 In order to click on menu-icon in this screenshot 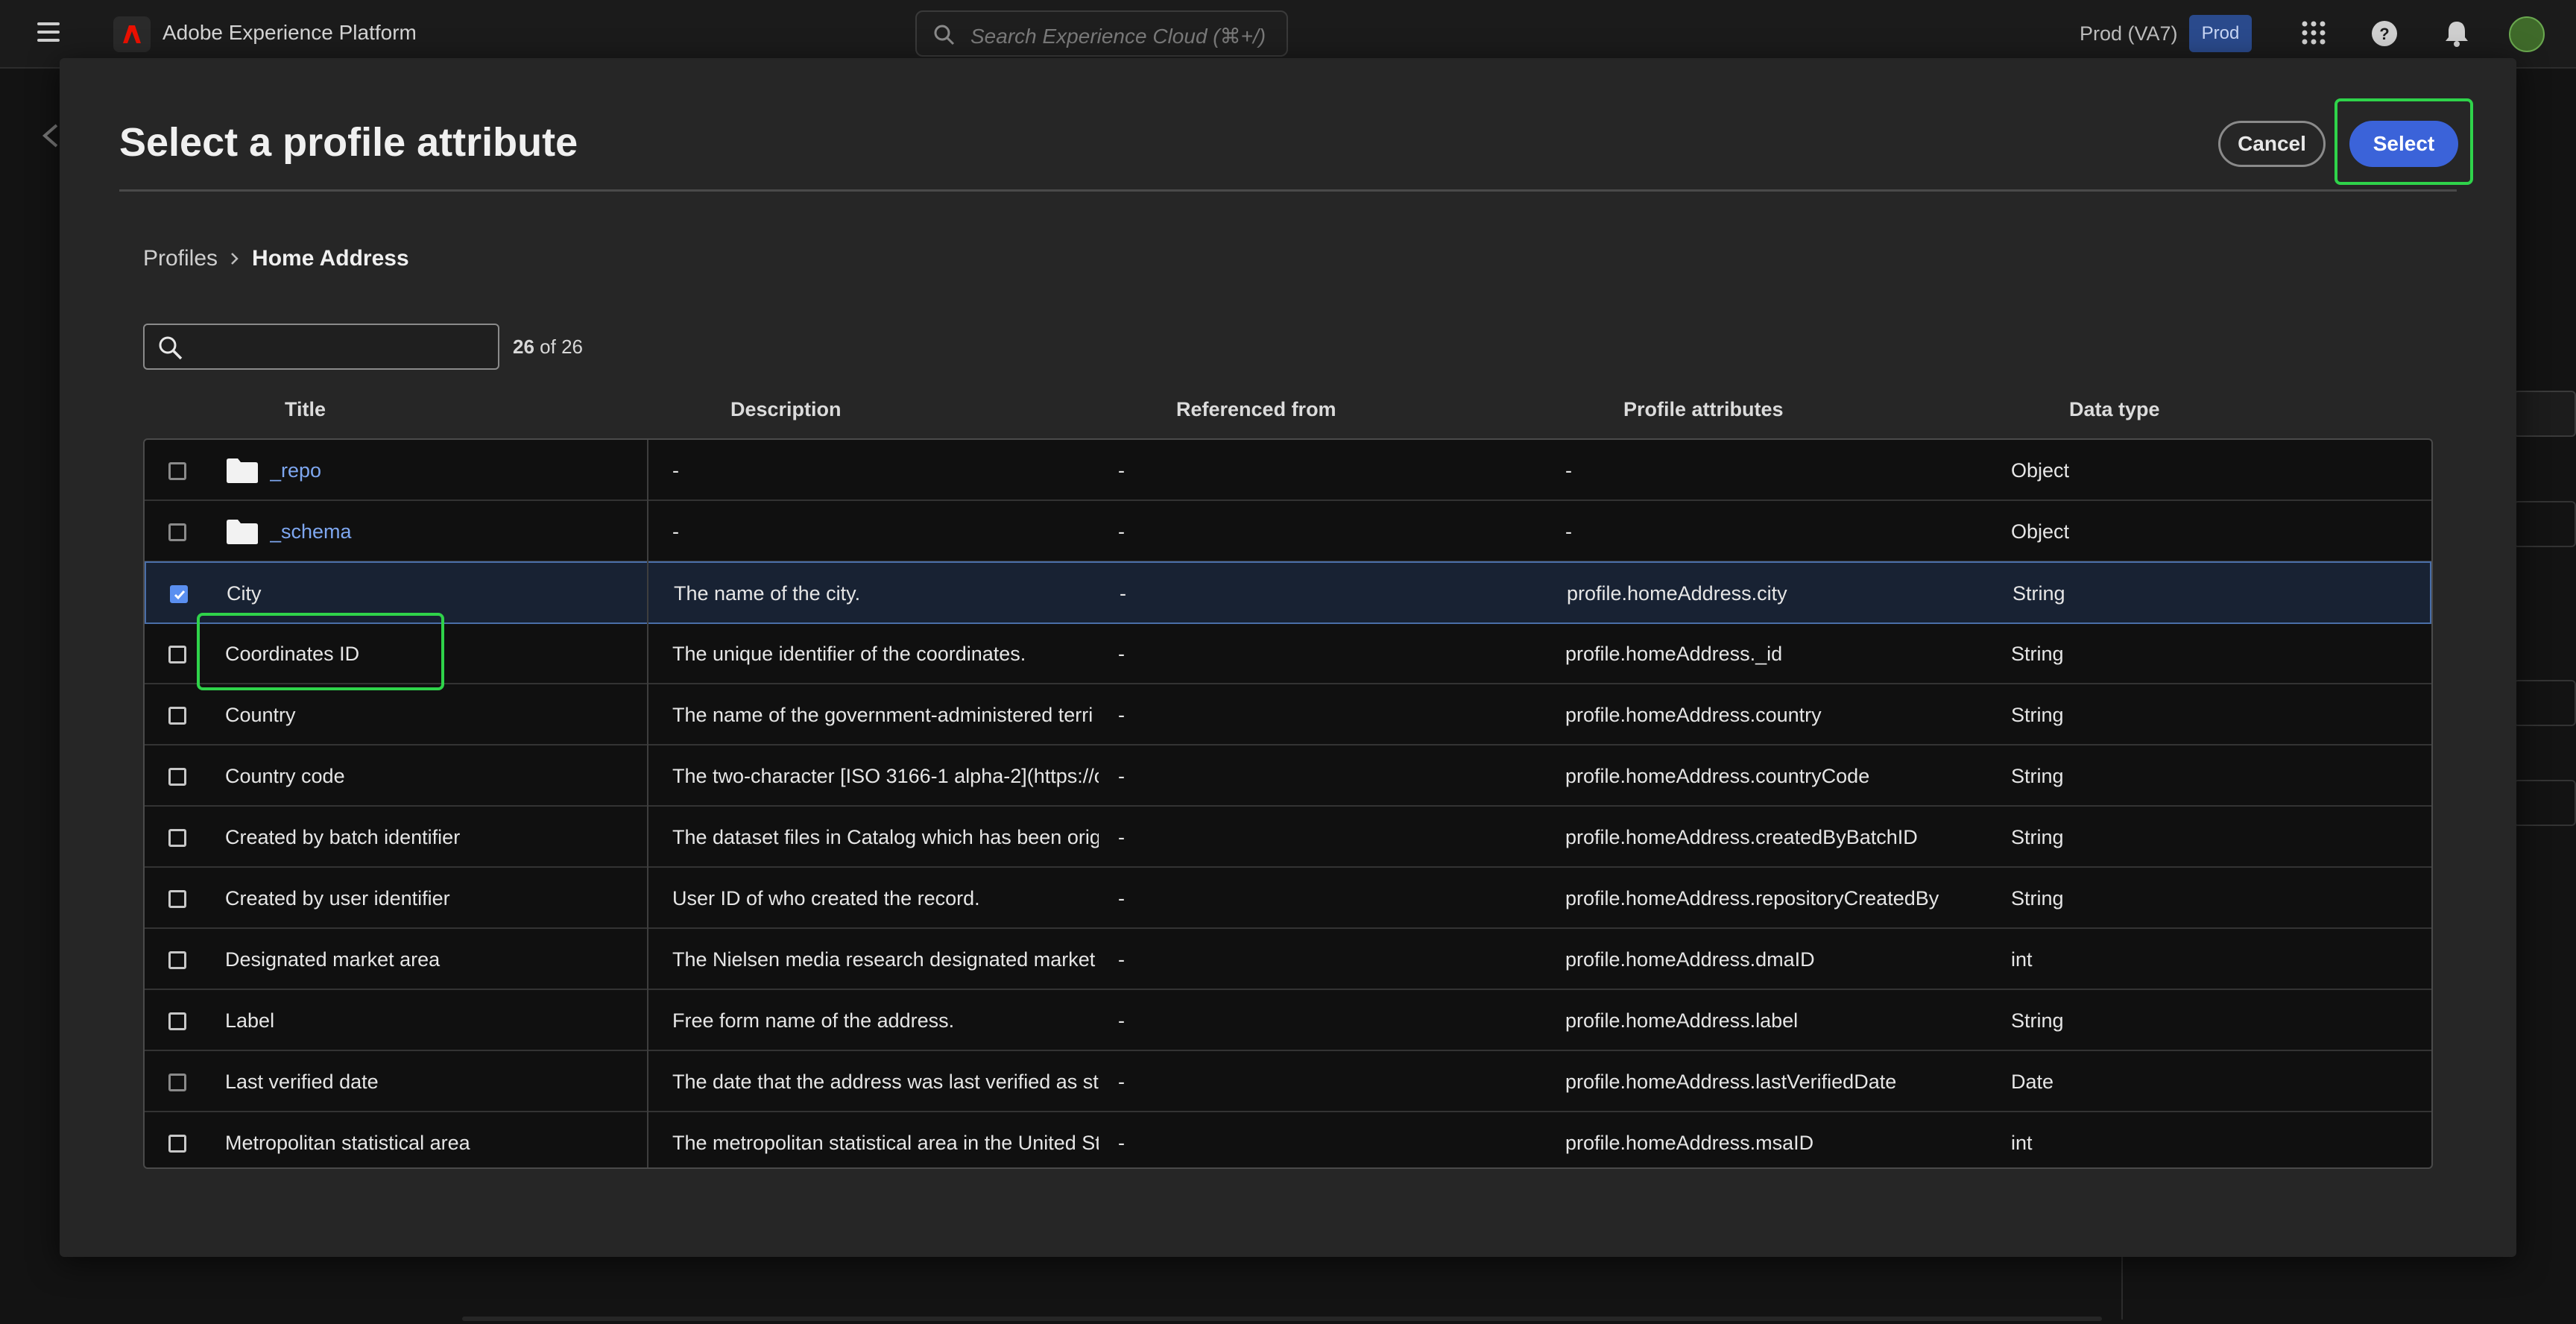, I will do `click(48, 32)`.